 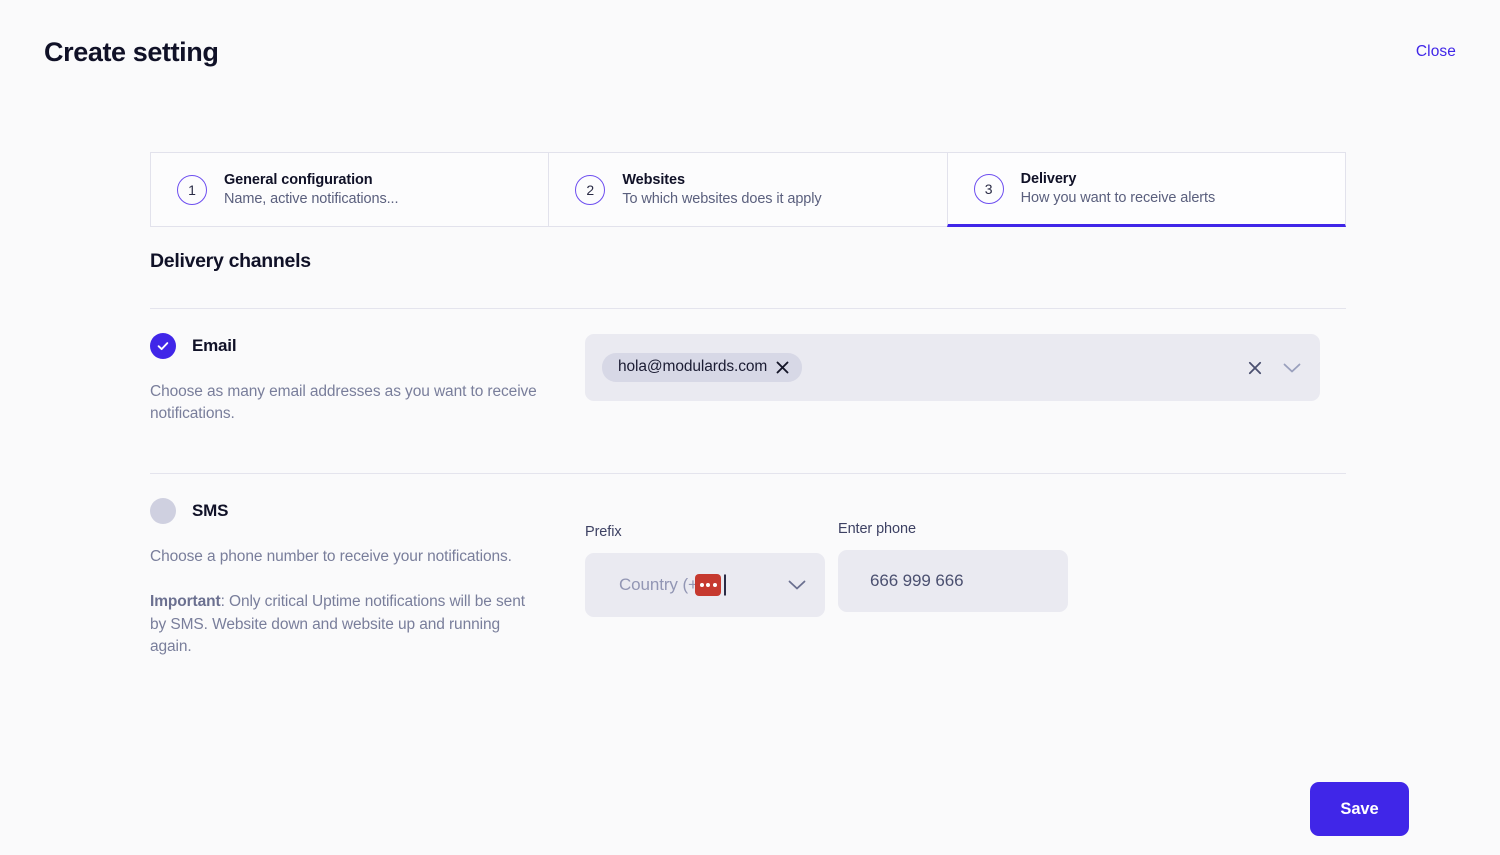 I want to click on section-title: Delivery channels, so click(x=230, y=261).